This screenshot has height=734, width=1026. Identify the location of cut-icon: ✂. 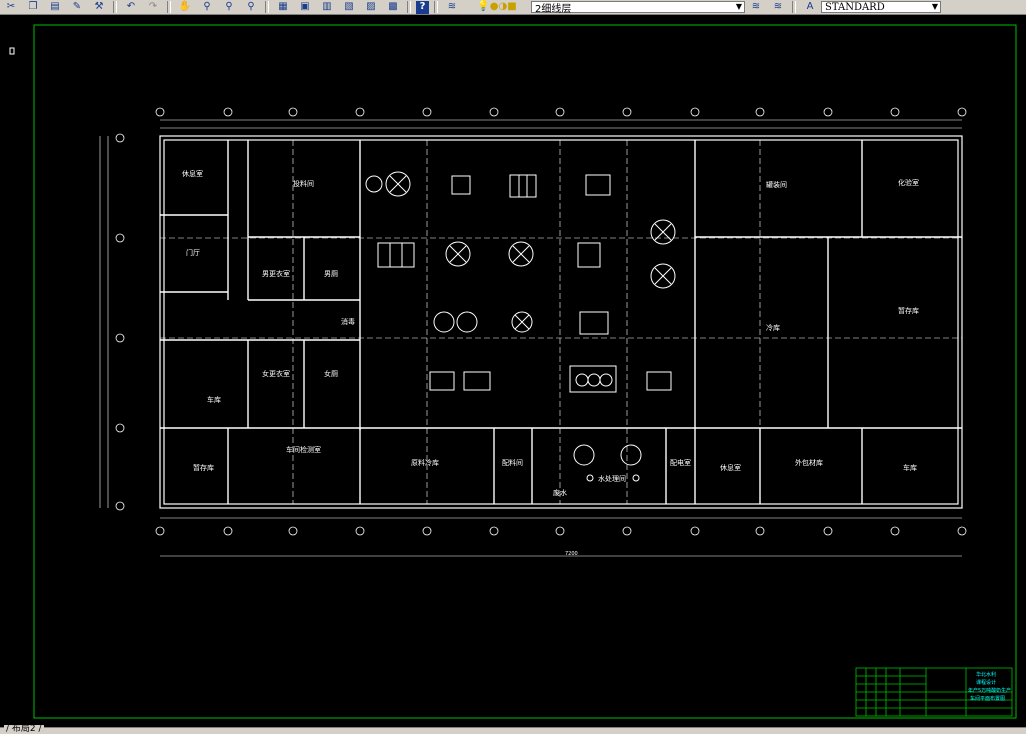
(11, 7).